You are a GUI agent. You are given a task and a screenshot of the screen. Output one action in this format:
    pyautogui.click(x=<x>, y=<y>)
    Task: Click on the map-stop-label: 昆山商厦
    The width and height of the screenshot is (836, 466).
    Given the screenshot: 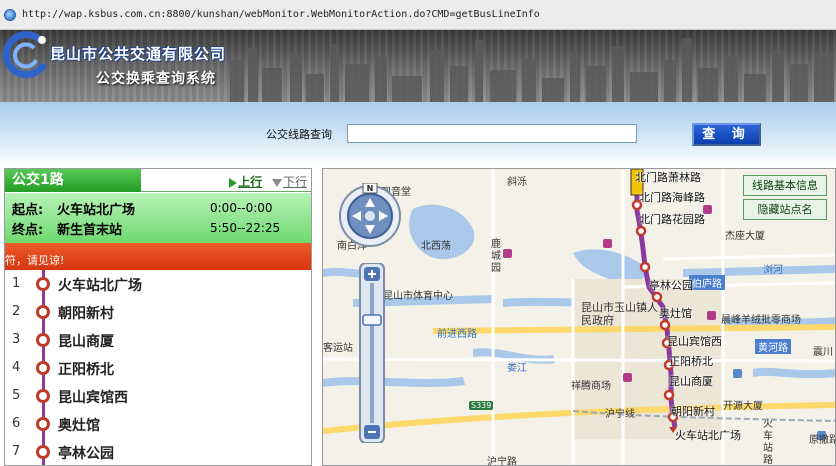 What is the action you would take?
    pyautogui.click(x=691, y=381)
    